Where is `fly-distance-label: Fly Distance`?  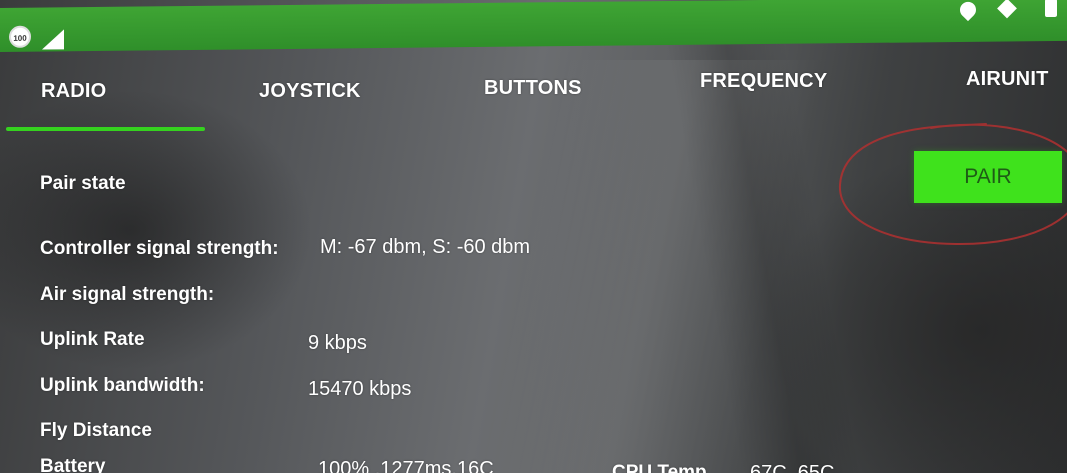
fly-distance-label: Fly Distance is located at coordinates (96, 430).